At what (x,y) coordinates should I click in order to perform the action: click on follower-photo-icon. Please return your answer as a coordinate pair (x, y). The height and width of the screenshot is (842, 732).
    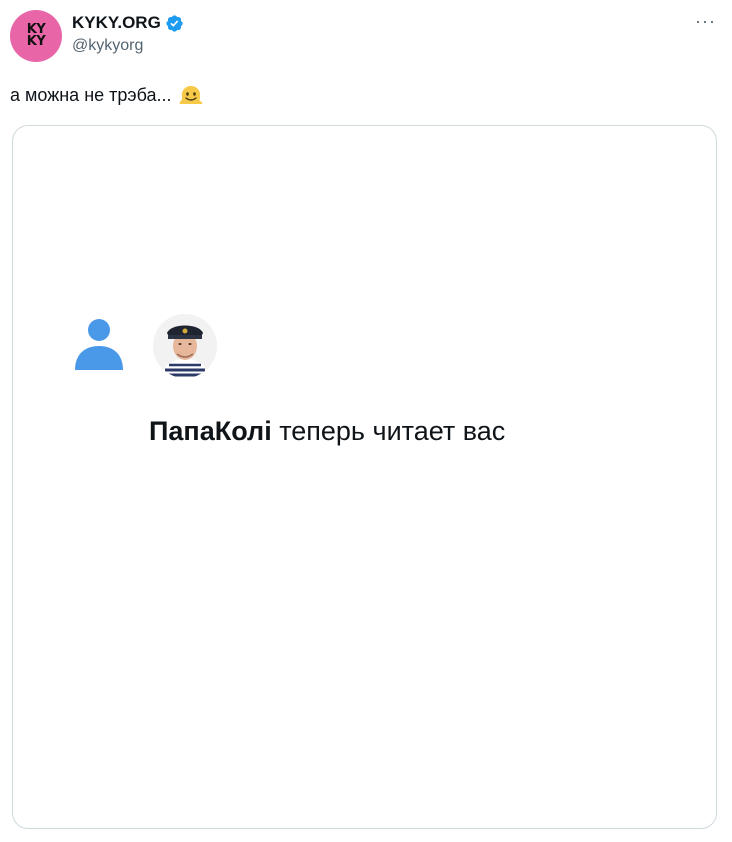
    Looking at the image, I should click on (185, 346).